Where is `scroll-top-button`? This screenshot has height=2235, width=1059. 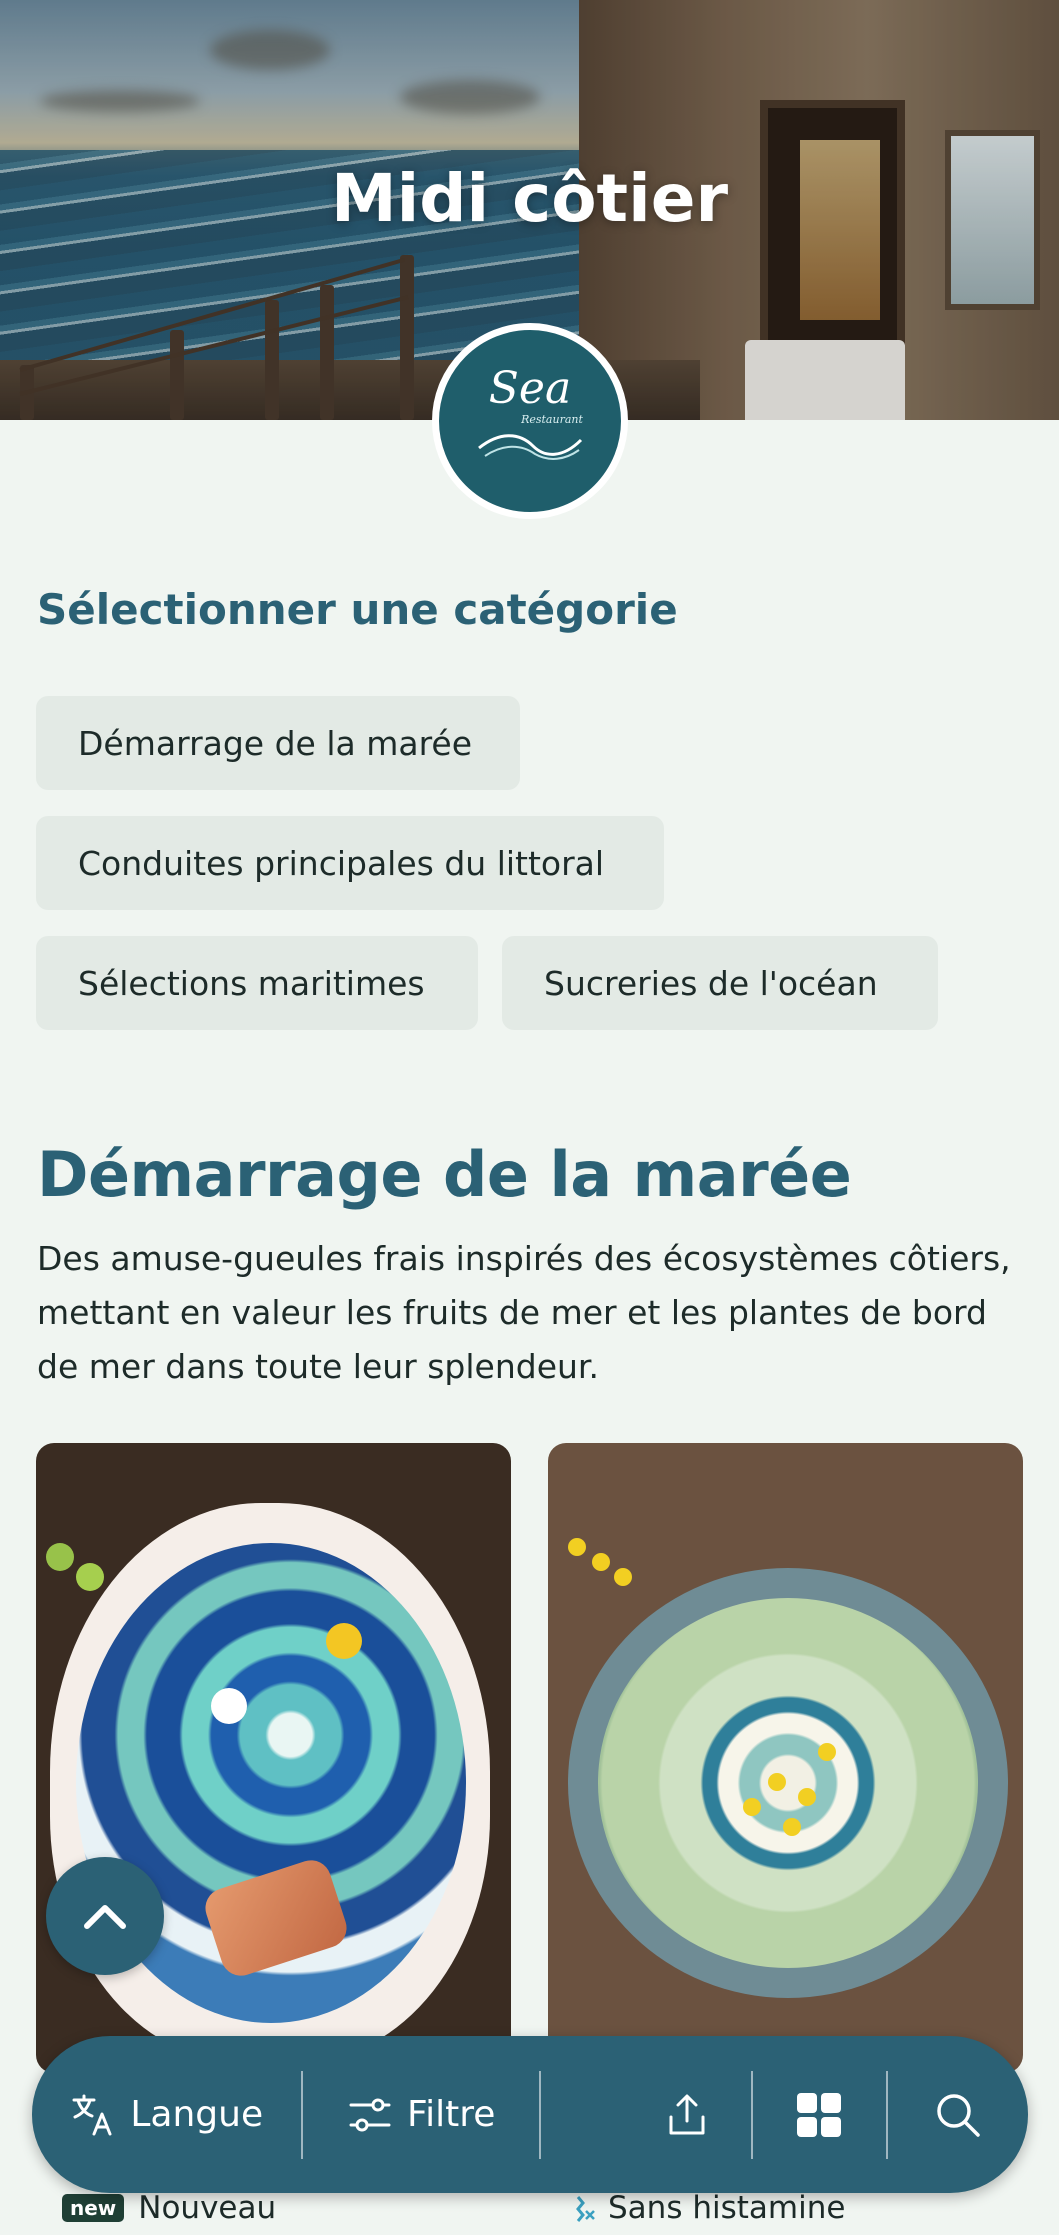
scroll-top-button is located at coordinates (105, 1916).